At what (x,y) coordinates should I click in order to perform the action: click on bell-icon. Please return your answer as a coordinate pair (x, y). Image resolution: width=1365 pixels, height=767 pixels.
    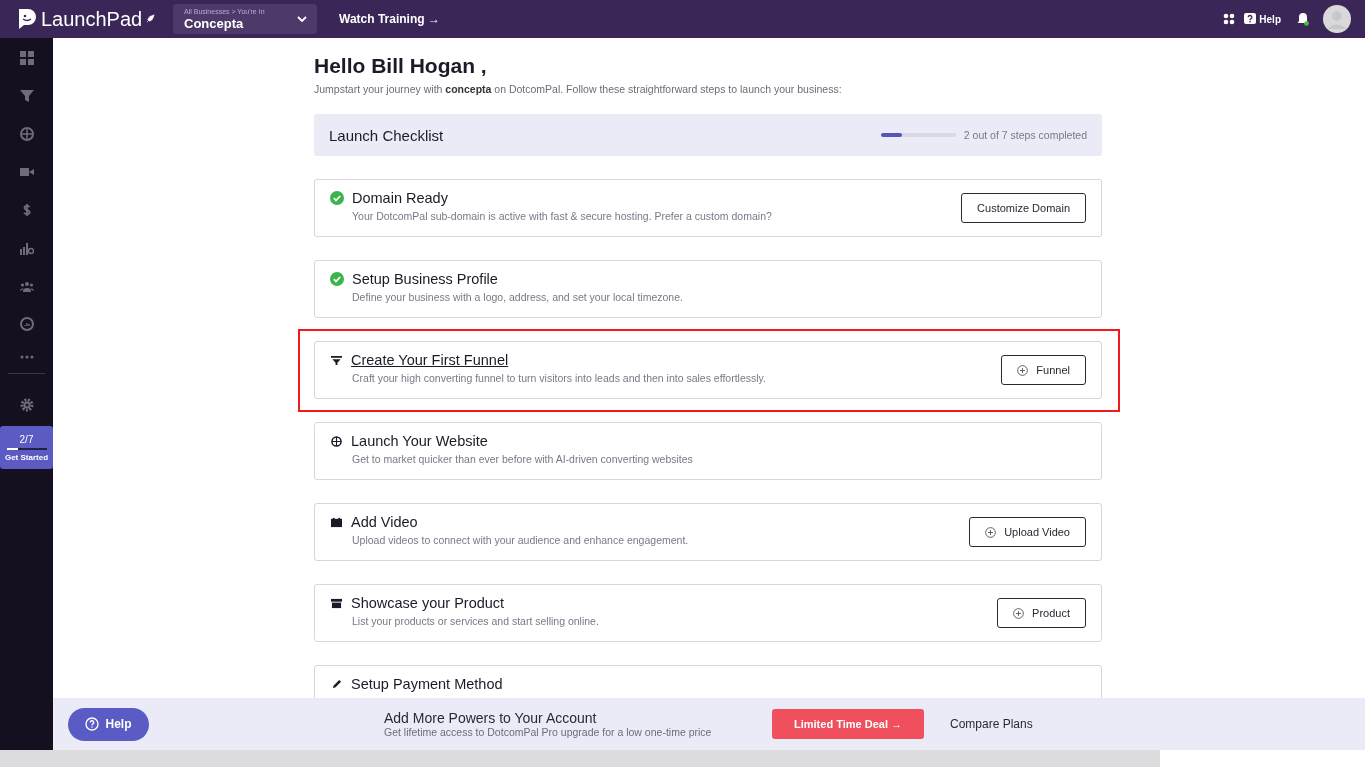
    Looking at the image, I should click on (1303, 19).